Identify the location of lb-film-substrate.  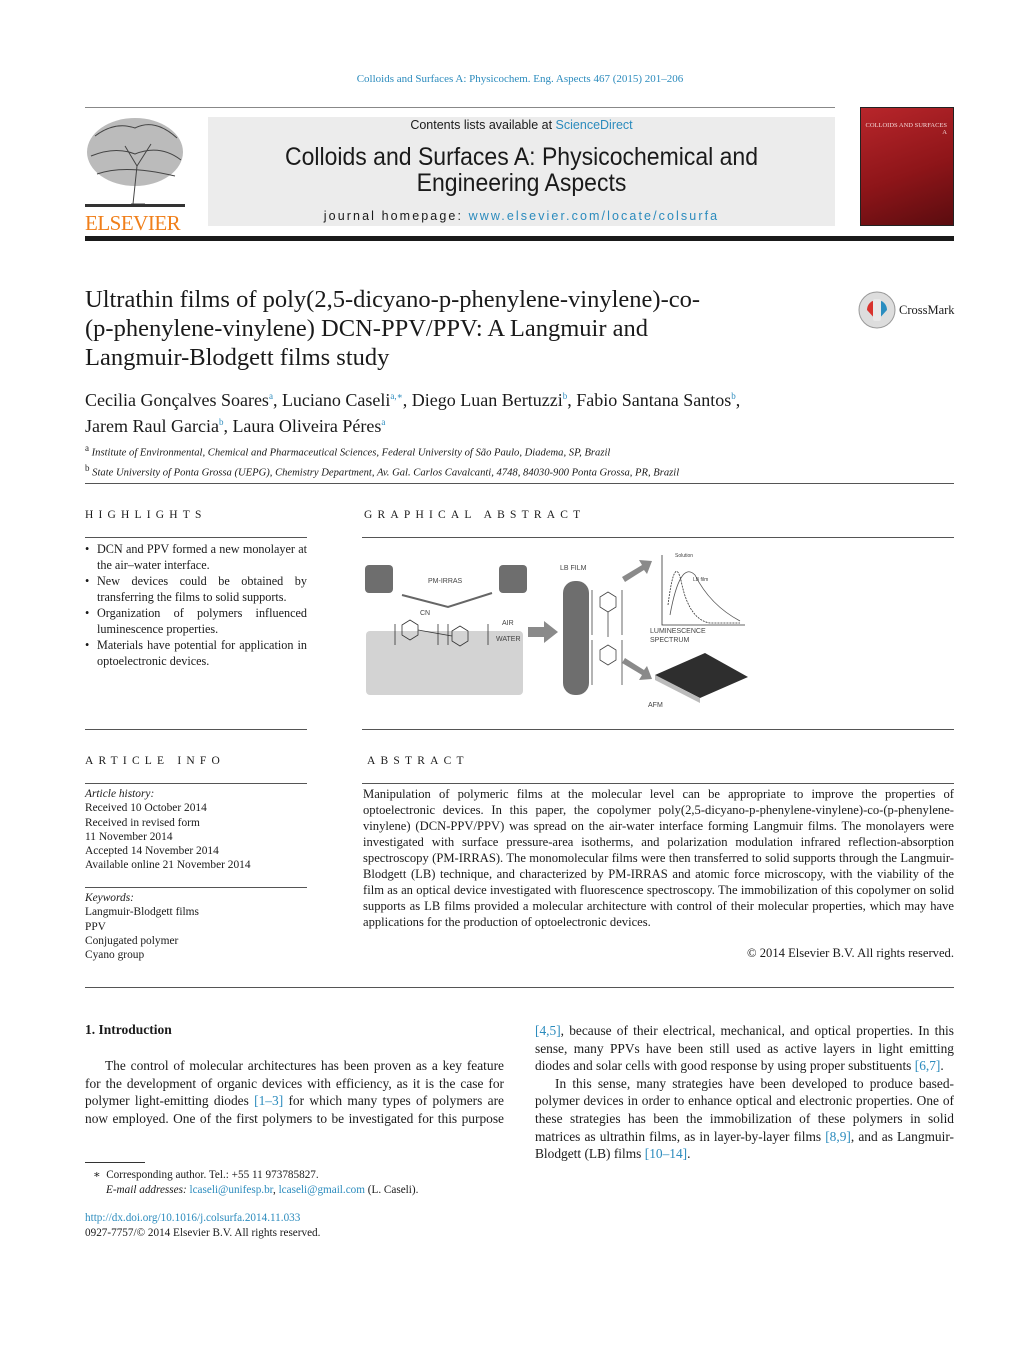
(576, 638).